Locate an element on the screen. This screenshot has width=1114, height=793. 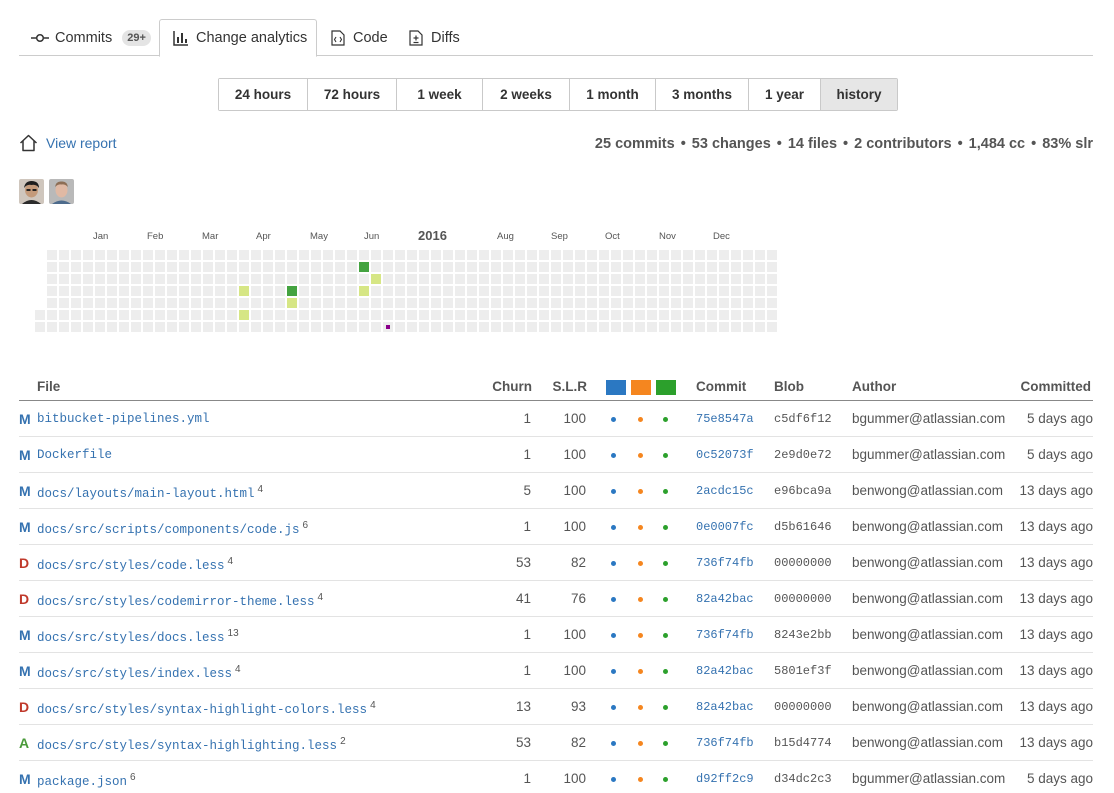
commit-hash-link: 736f74fb is located at coordinates (725, 563).